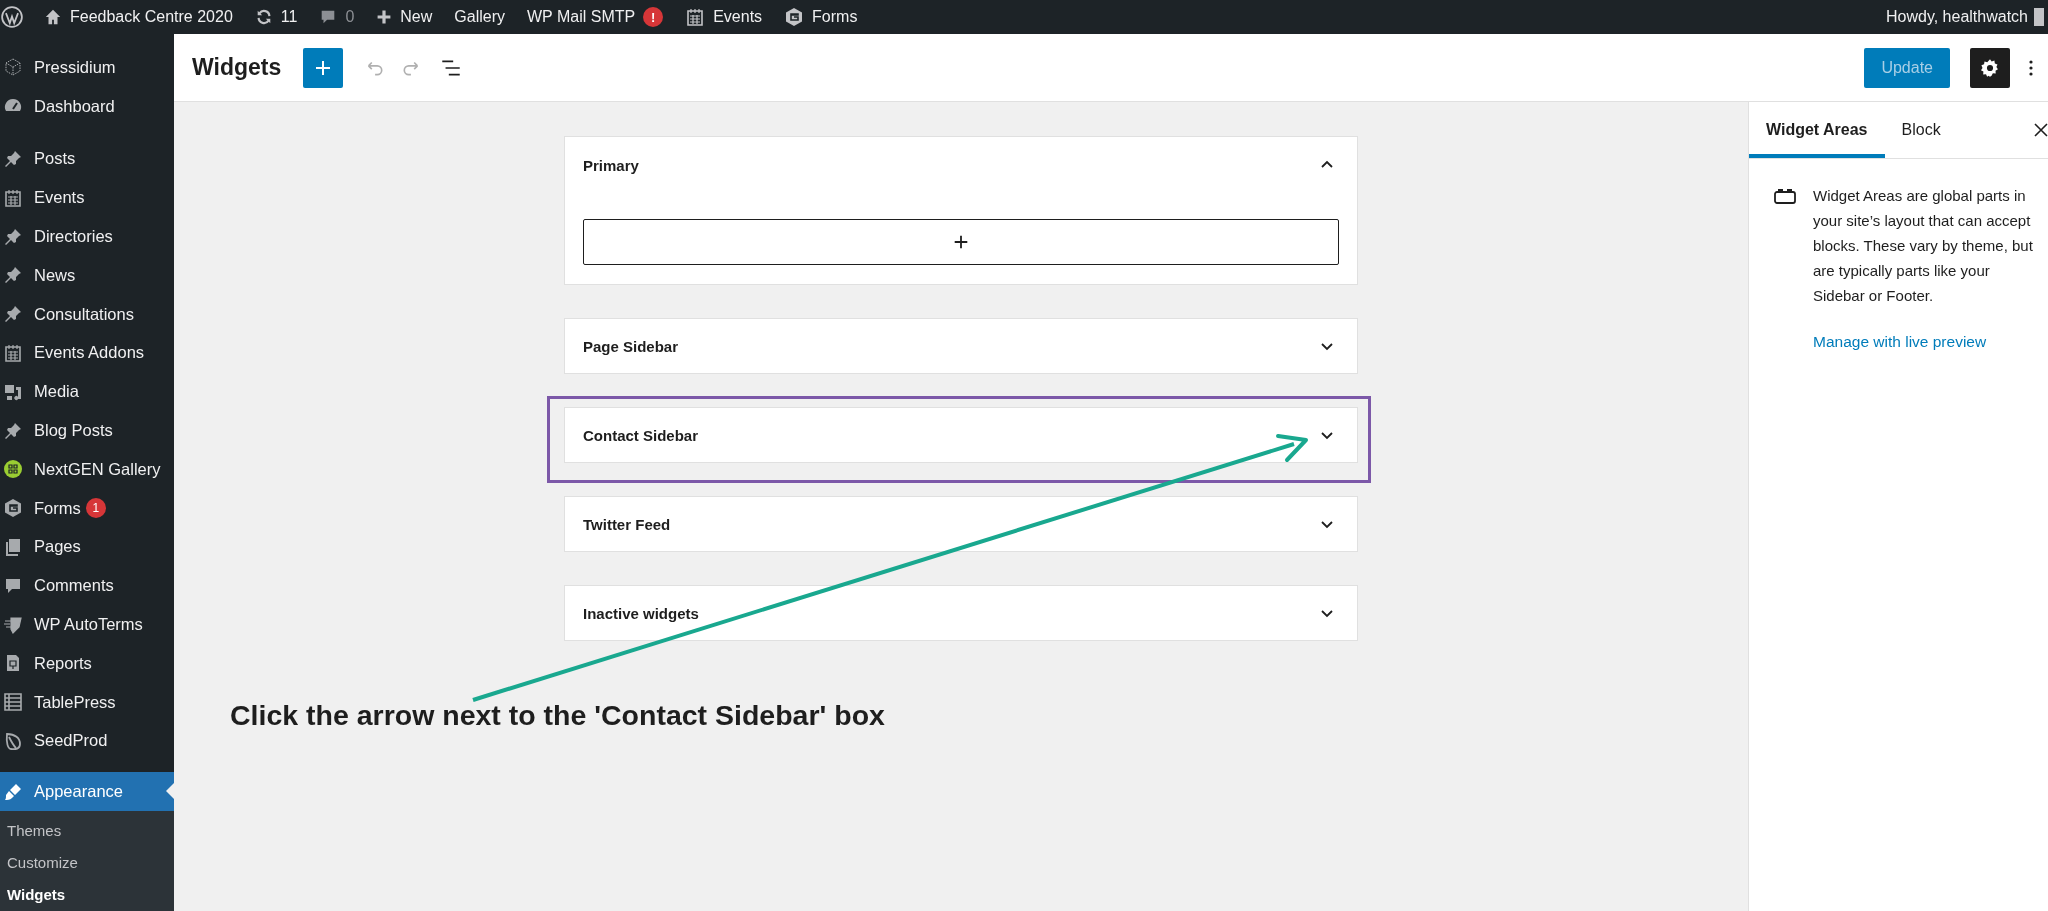  I want to click on panel-description: Widget Areas are global parts in your site’s layout that can accept blocks. These vary by theme, but are typically parts like your Sidebar or Footer., so click(1923, 246).